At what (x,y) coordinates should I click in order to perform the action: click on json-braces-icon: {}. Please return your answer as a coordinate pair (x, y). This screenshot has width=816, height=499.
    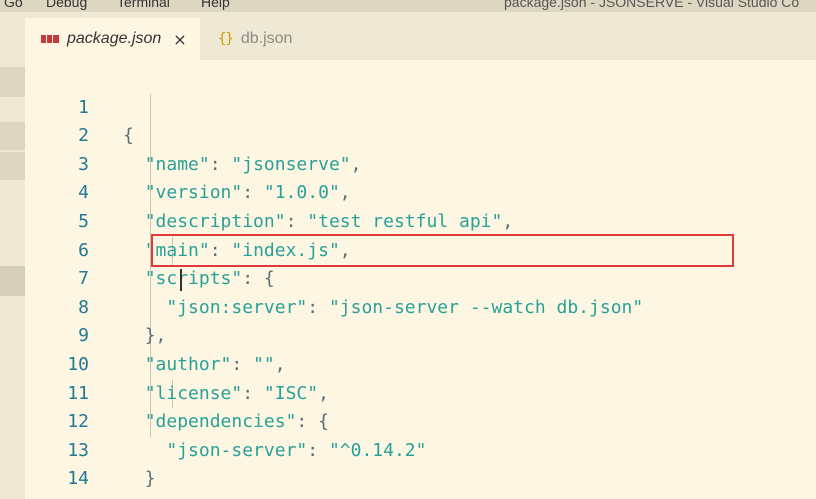
    Looking at the image, I should click on (226, 39).